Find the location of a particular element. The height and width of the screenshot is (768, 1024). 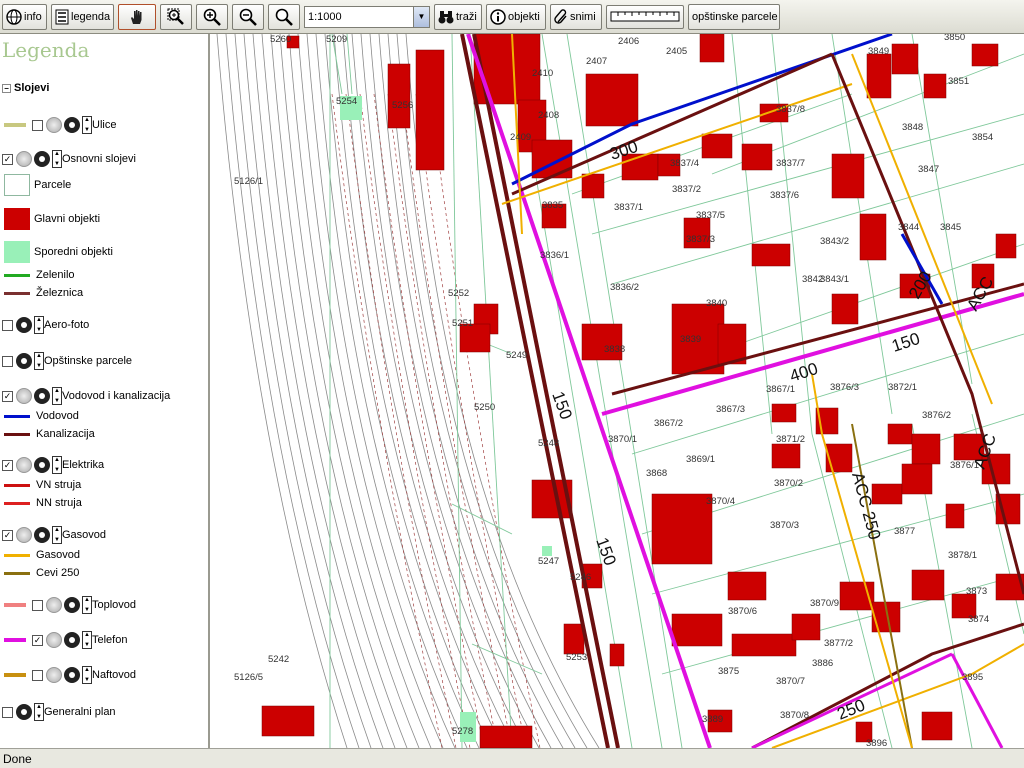

kanalizacija-swatch is located at coordinates (17, 434).